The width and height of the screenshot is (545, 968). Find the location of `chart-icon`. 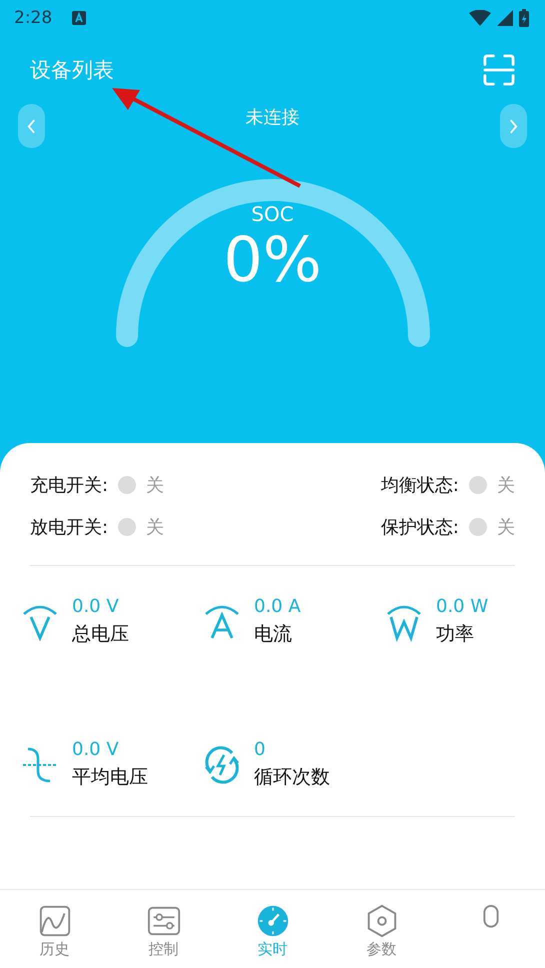

chart-icon is located at coordinates (55, 921).